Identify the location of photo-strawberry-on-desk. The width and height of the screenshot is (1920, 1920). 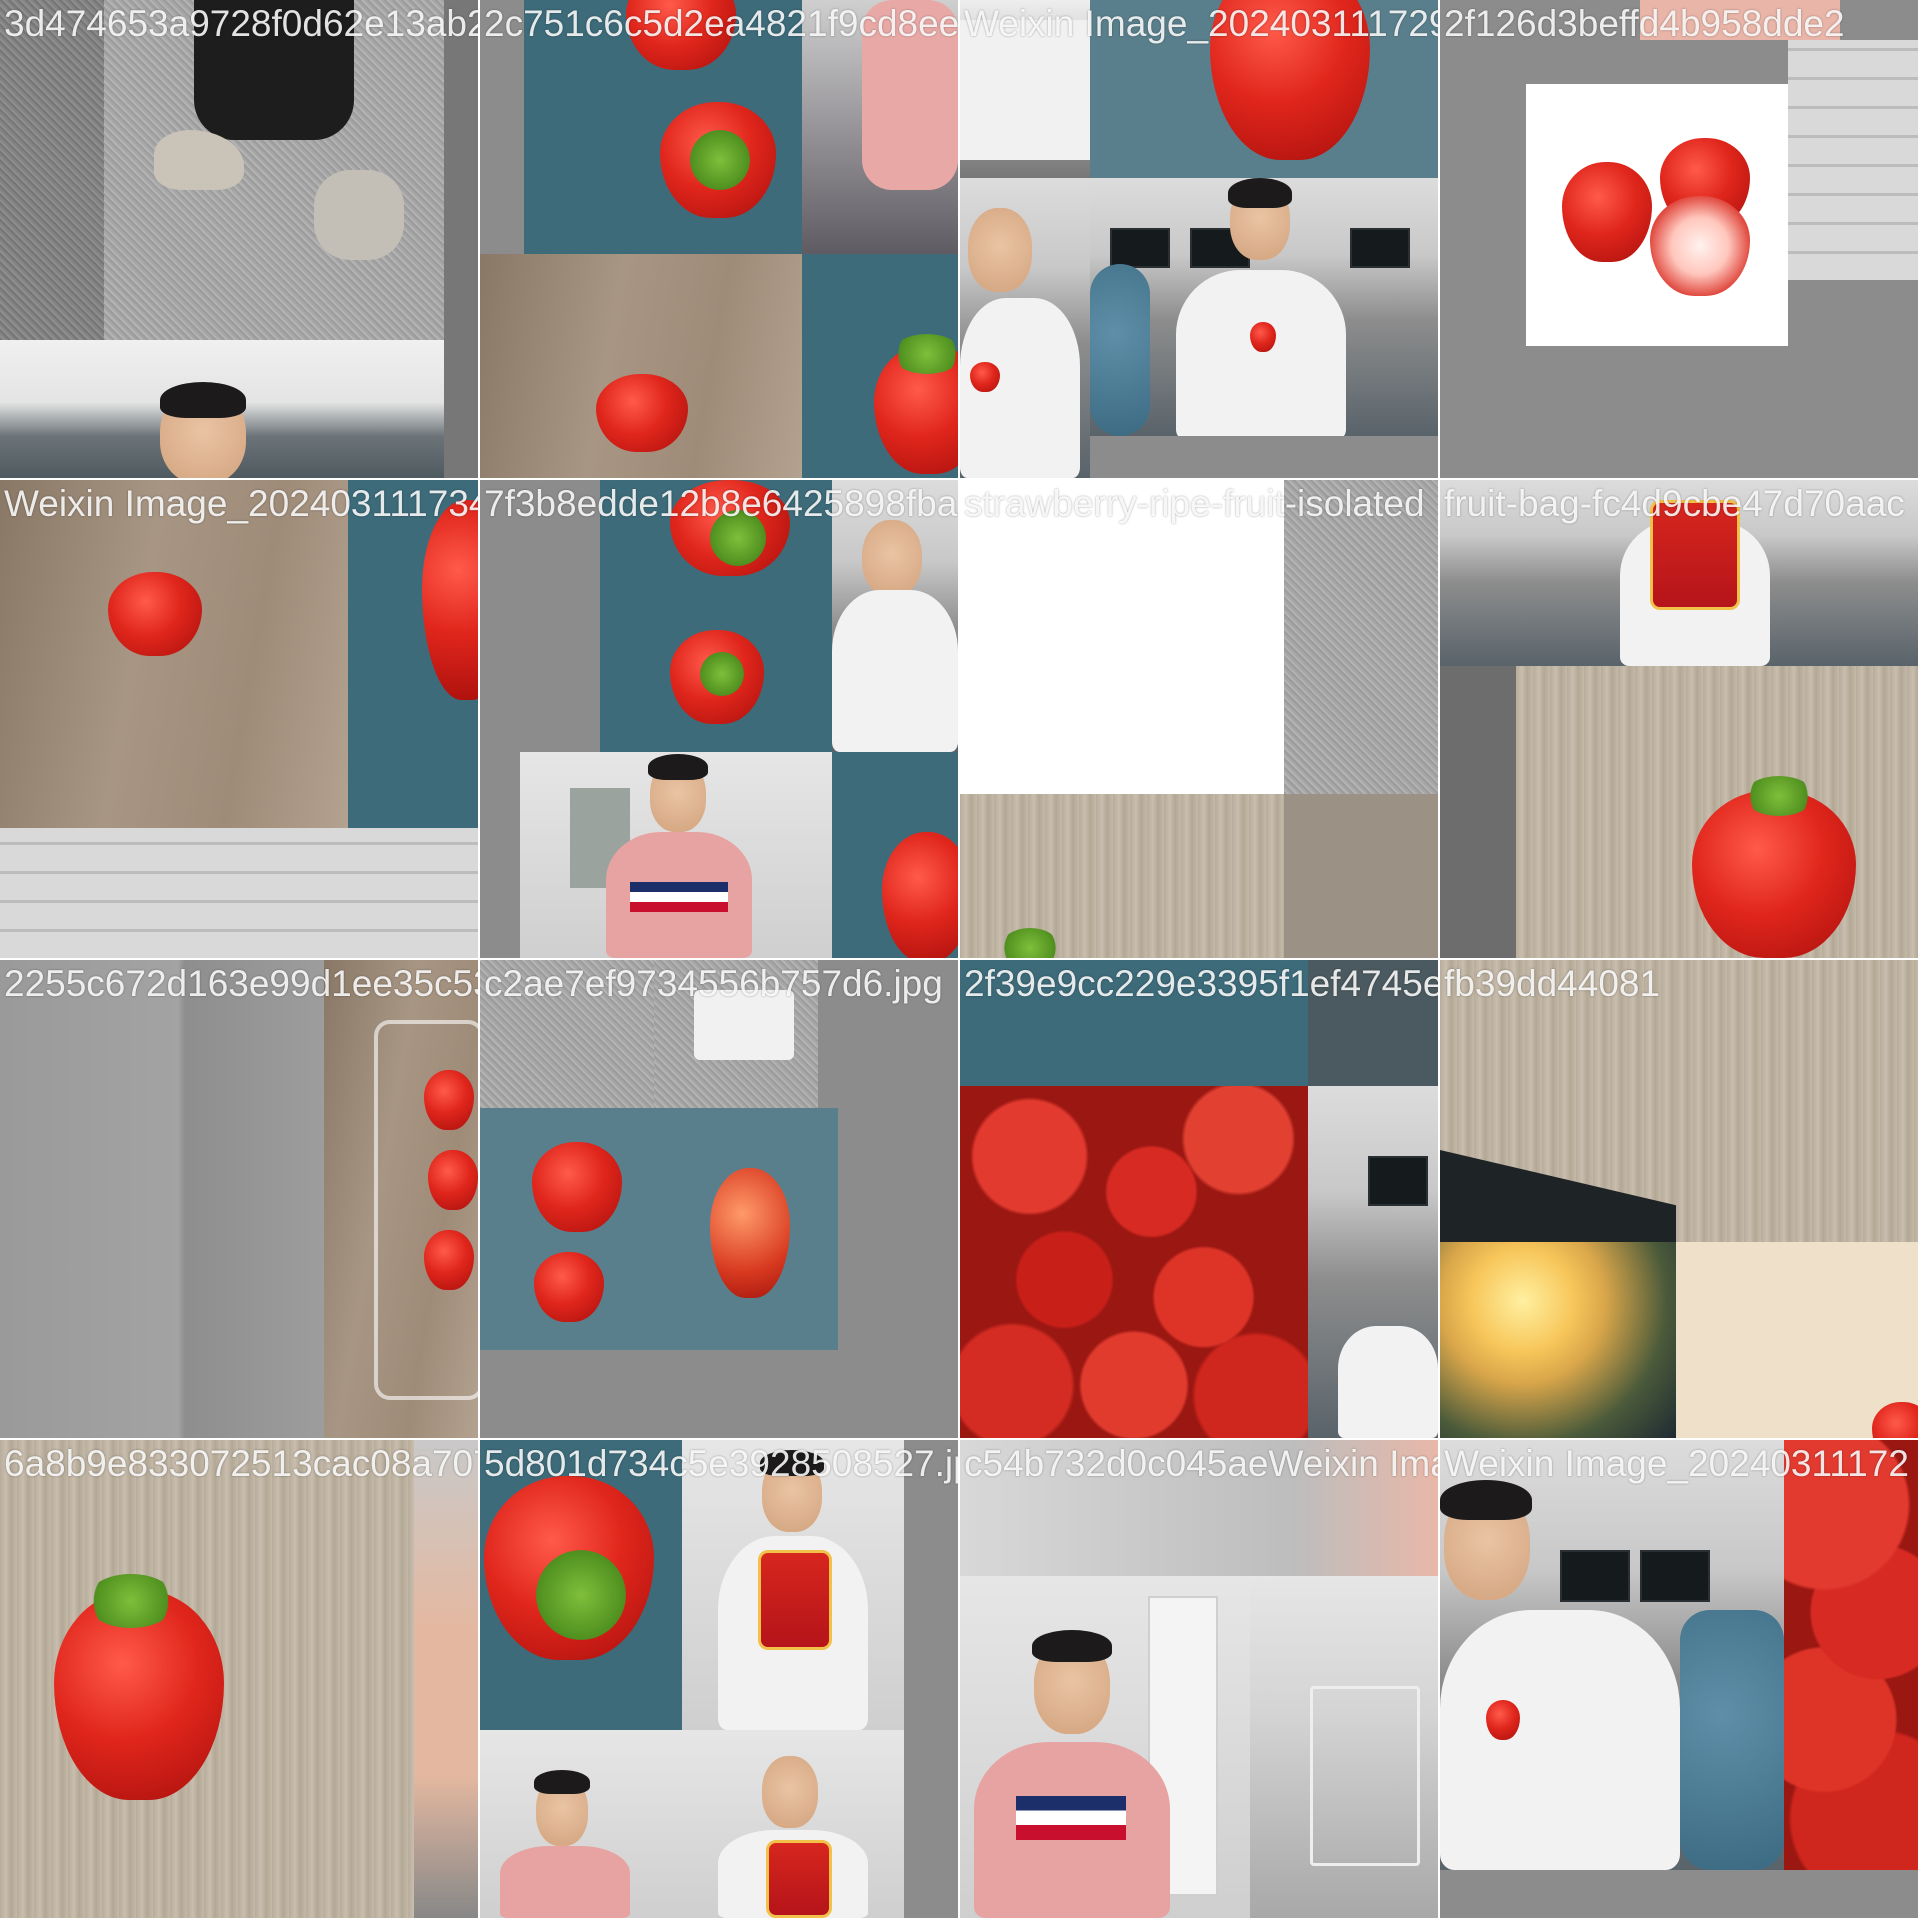
(174, 654).